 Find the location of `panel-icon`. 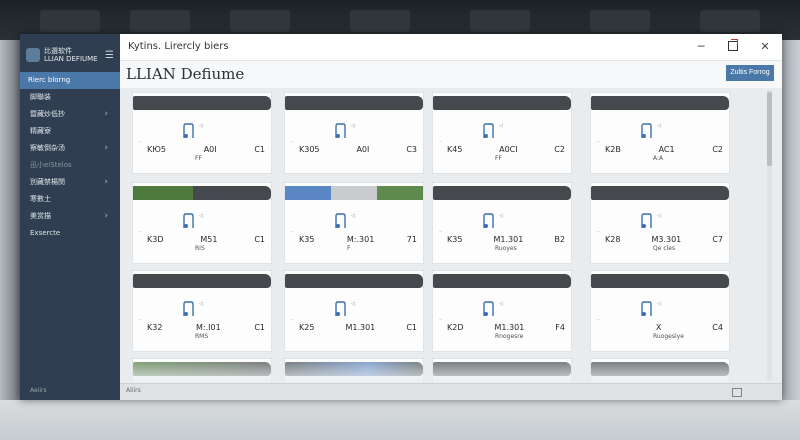

panel-icon is located at coordinates (737, 392).